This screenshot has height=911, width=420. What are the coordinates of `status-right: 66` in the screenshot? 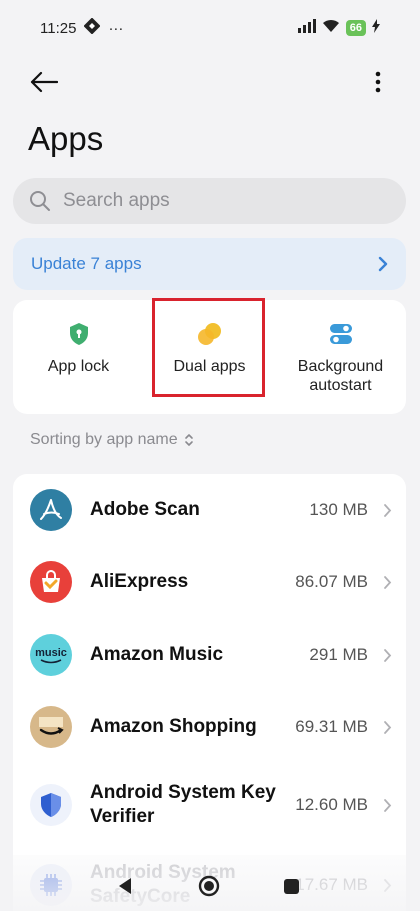 It's located at (338, 28).